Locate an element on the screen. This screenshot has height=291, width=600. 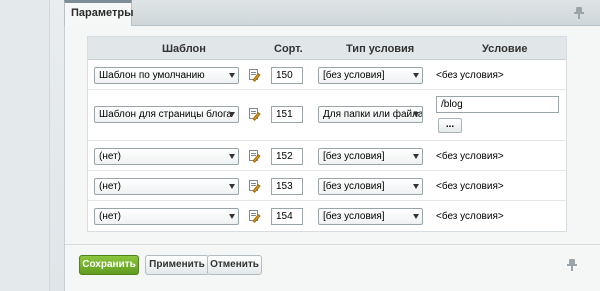
template-select: Шаблон для страницы блога is located at coordinates (166, 114).